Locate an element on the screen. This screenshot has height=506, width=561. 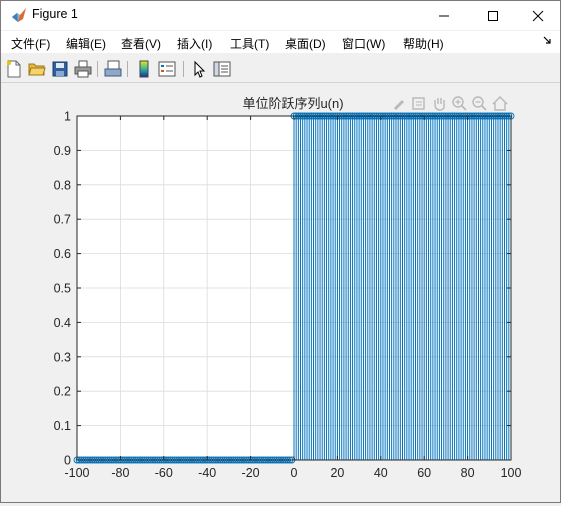
x-tick-label: 20 is located at coordinates (337, 473).